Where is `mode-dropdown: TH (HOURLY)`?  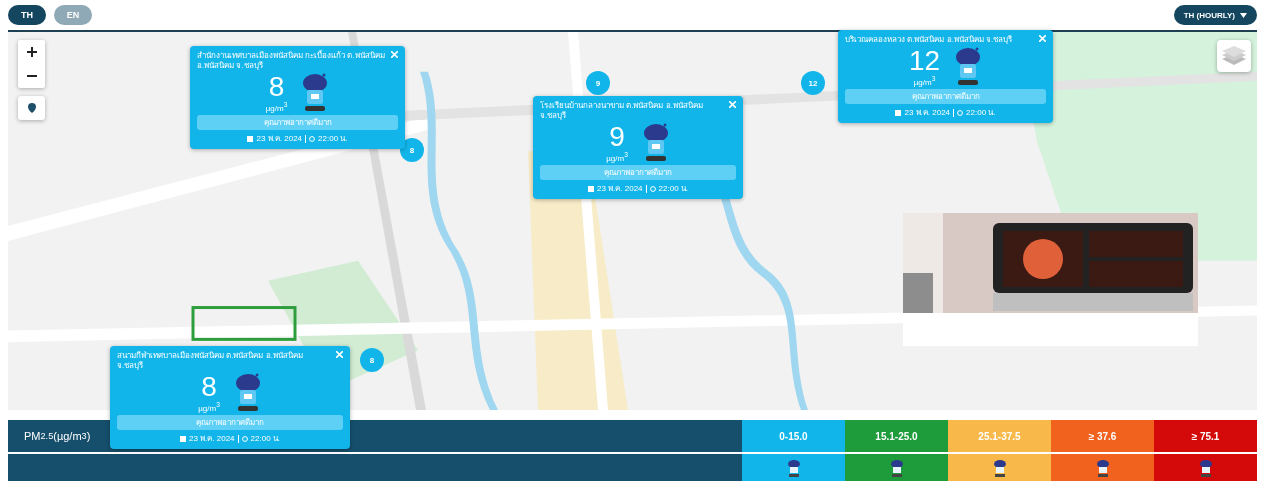
mode-dropdown: TH (HOURLY) is located at coordinates (1215, 15).